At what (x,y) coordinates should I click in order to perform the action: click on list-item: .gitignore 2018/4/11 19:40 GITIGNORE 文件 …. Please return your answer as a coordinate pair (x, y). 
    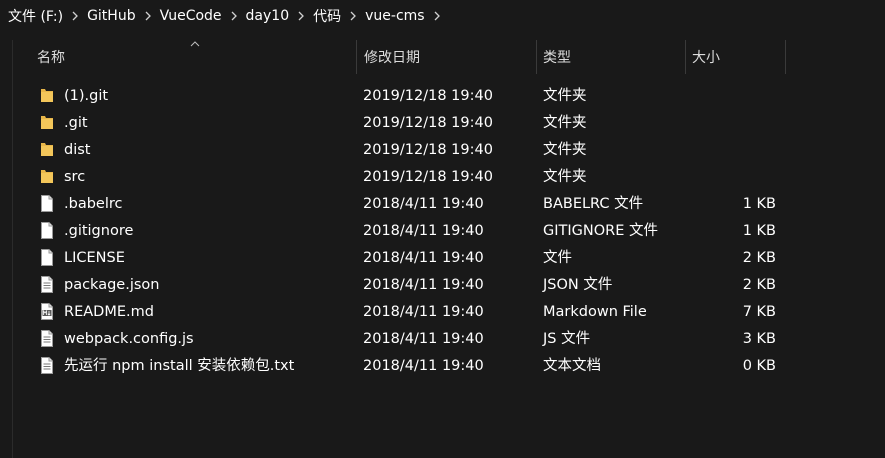
    Looking at the image, I should click on (449, 231).